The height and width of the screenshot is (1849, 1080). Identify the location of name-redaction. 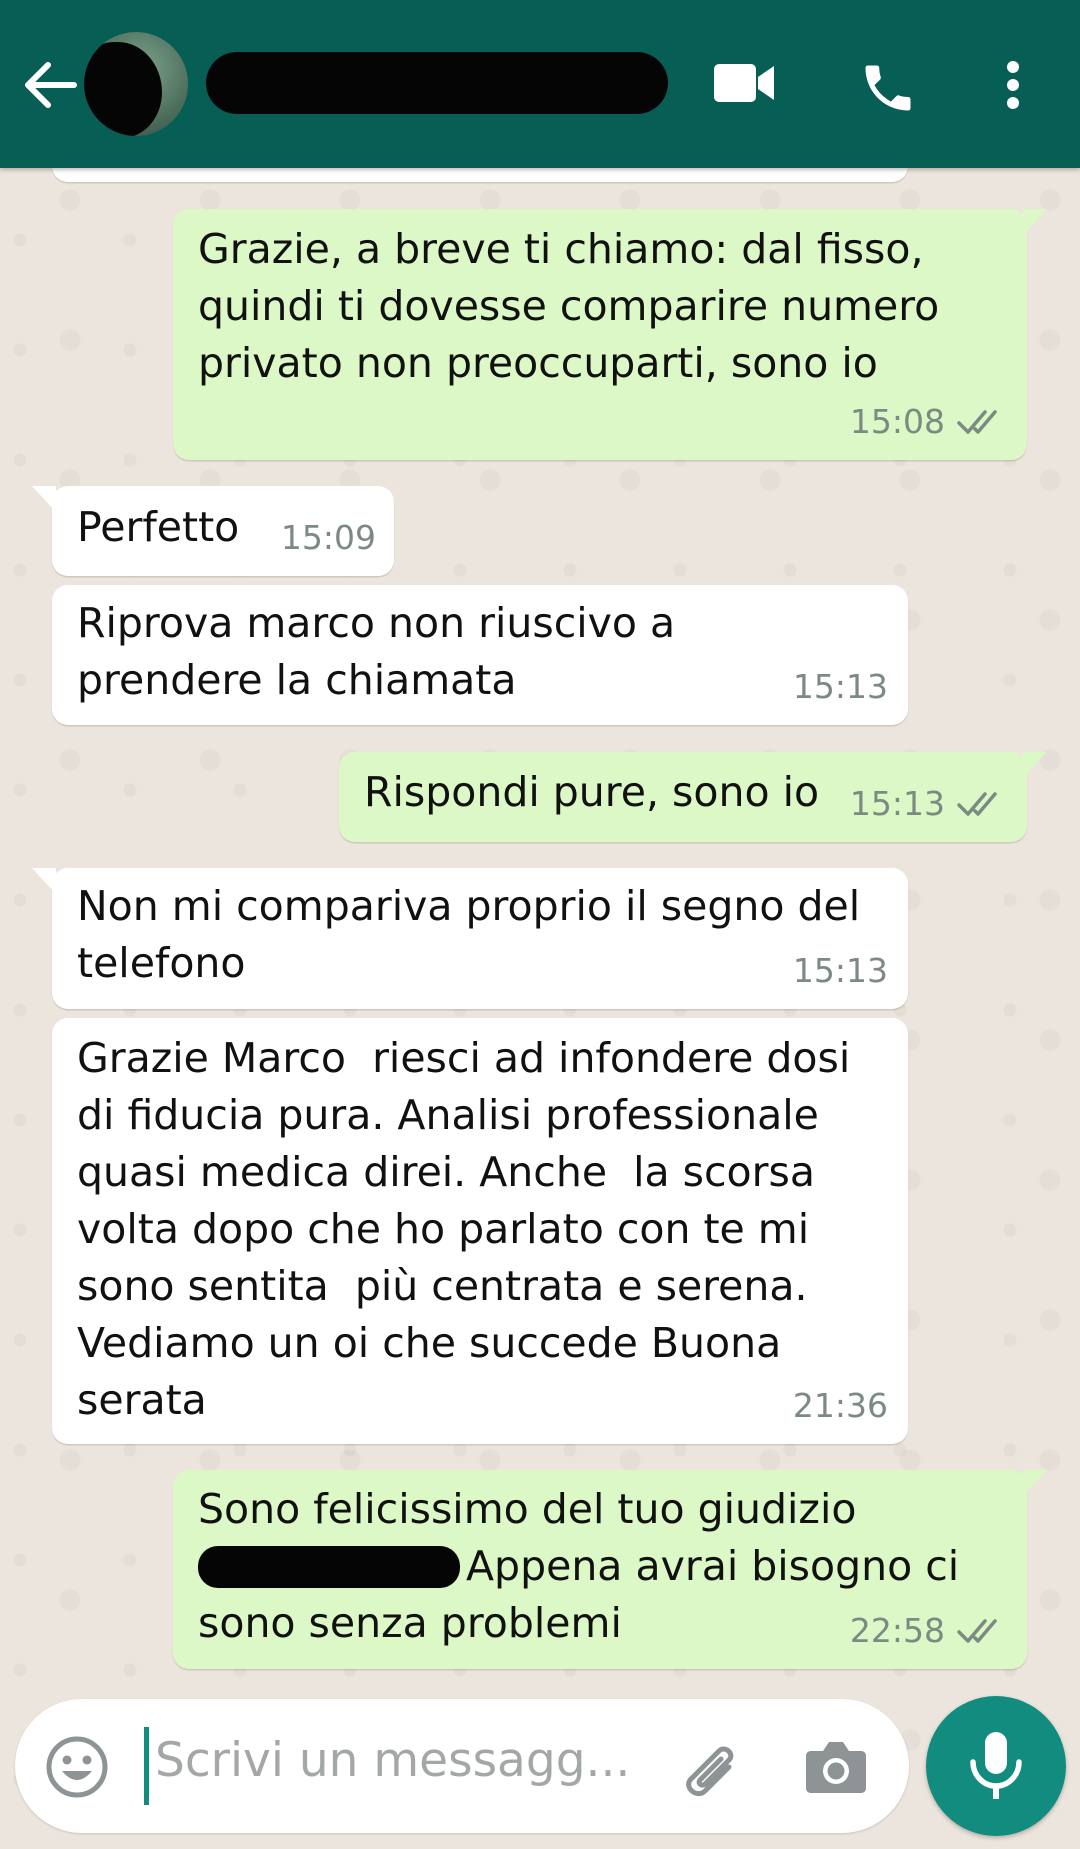
(329, 1567).